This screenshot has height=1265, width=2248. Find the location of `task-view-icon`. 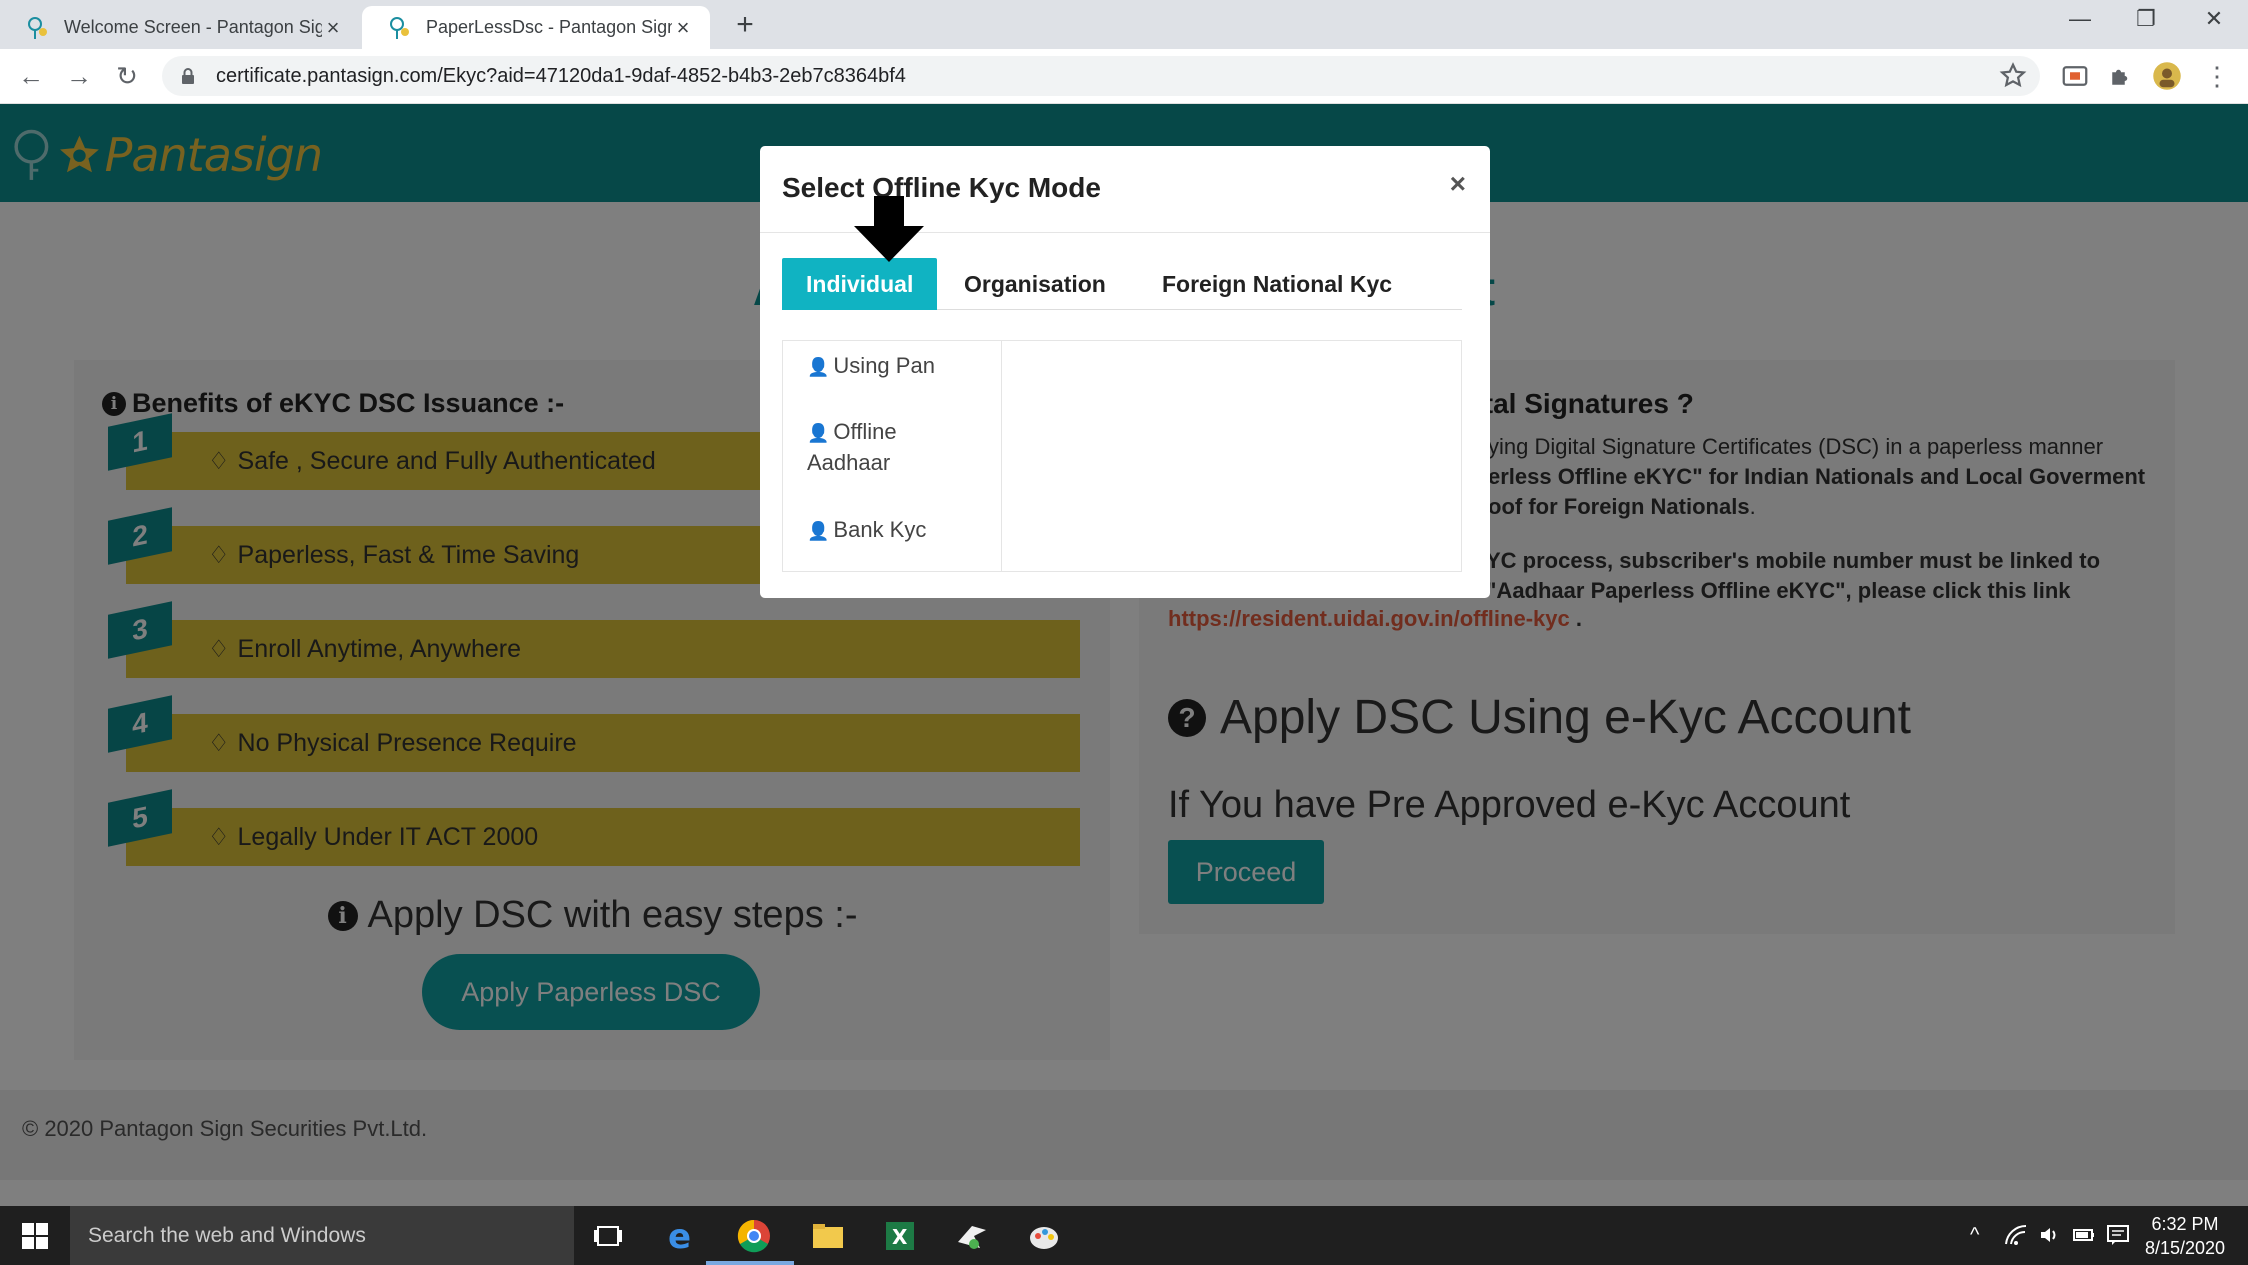

task-view-icon is located at coordinates (608, 1236).